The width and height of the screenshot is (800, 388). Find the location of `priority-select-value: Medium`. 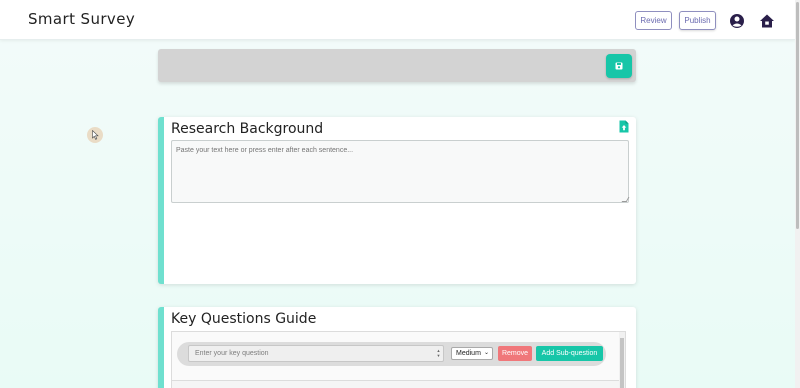

priority-select-value: Medium is located at coordinates (468, 353).